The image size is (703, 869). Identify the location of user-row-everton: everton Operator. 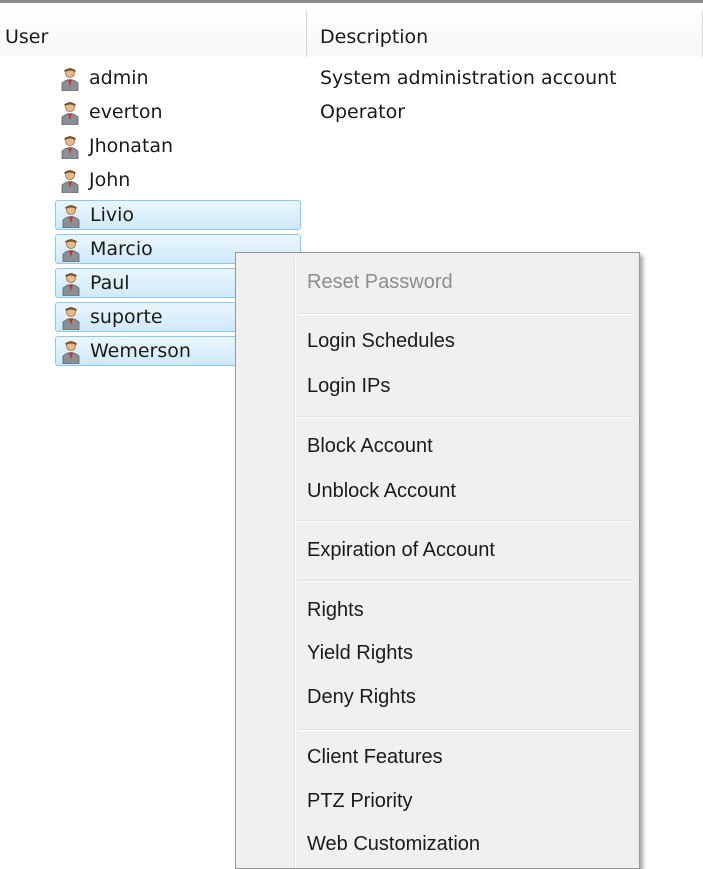
(351, 115).